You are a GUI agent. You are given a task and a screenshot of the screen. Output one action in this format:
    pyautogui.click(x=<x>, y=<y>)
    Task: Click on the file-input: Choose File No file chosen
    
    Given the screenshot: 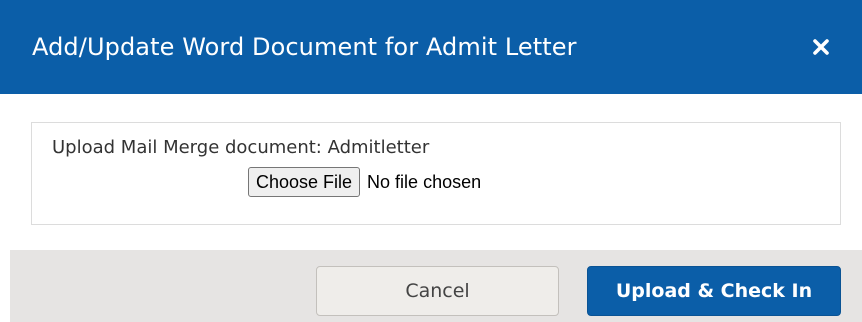 What is the action you would take?
    pyautogui.click(x=364, y=182)
    